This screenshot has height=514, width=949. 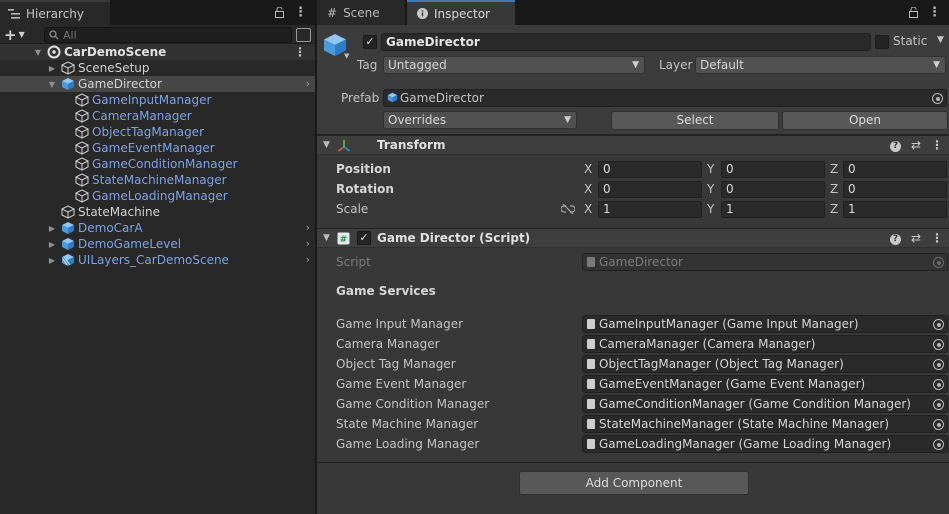 I want to click on scene-grid-icon: #, so click(x=332, y=12).